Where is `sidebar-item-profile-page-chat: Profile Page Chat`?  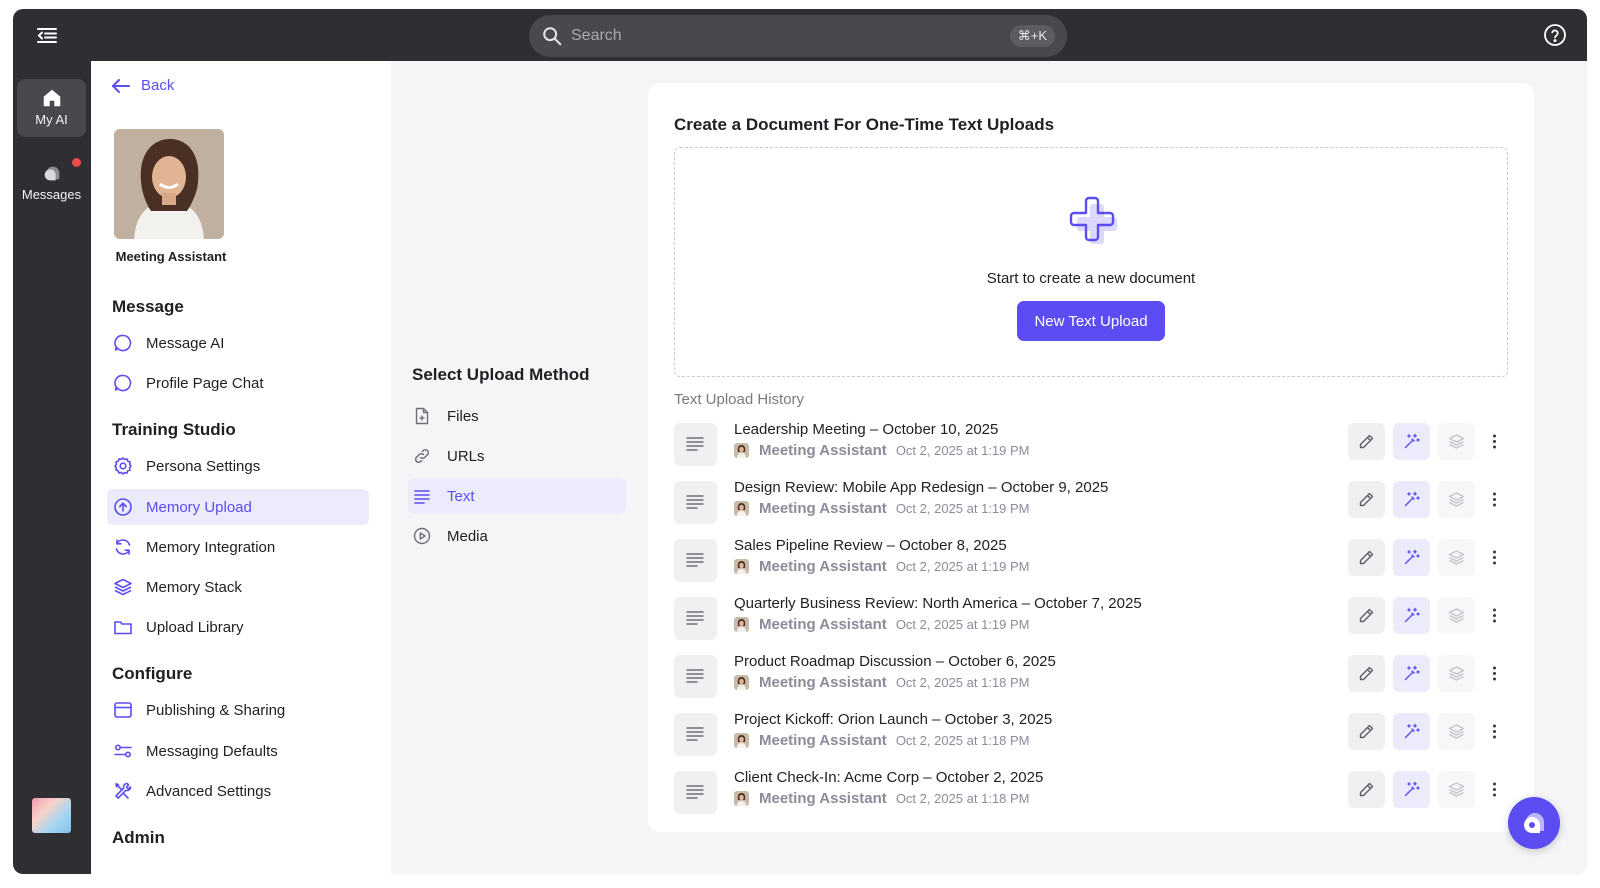
sidebar-item-profile-page-chat: Profile Page Chat is located at coordinates (238, 383).